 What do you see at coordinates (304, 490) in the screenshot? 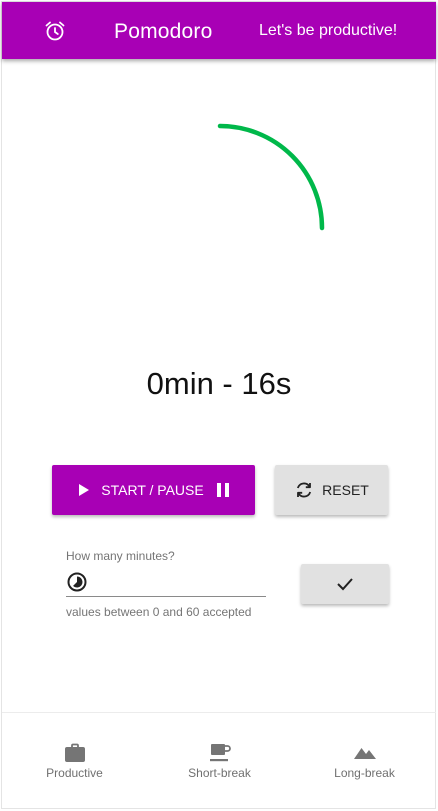
I see `refresh-icon` at bounding box center [304, 490].